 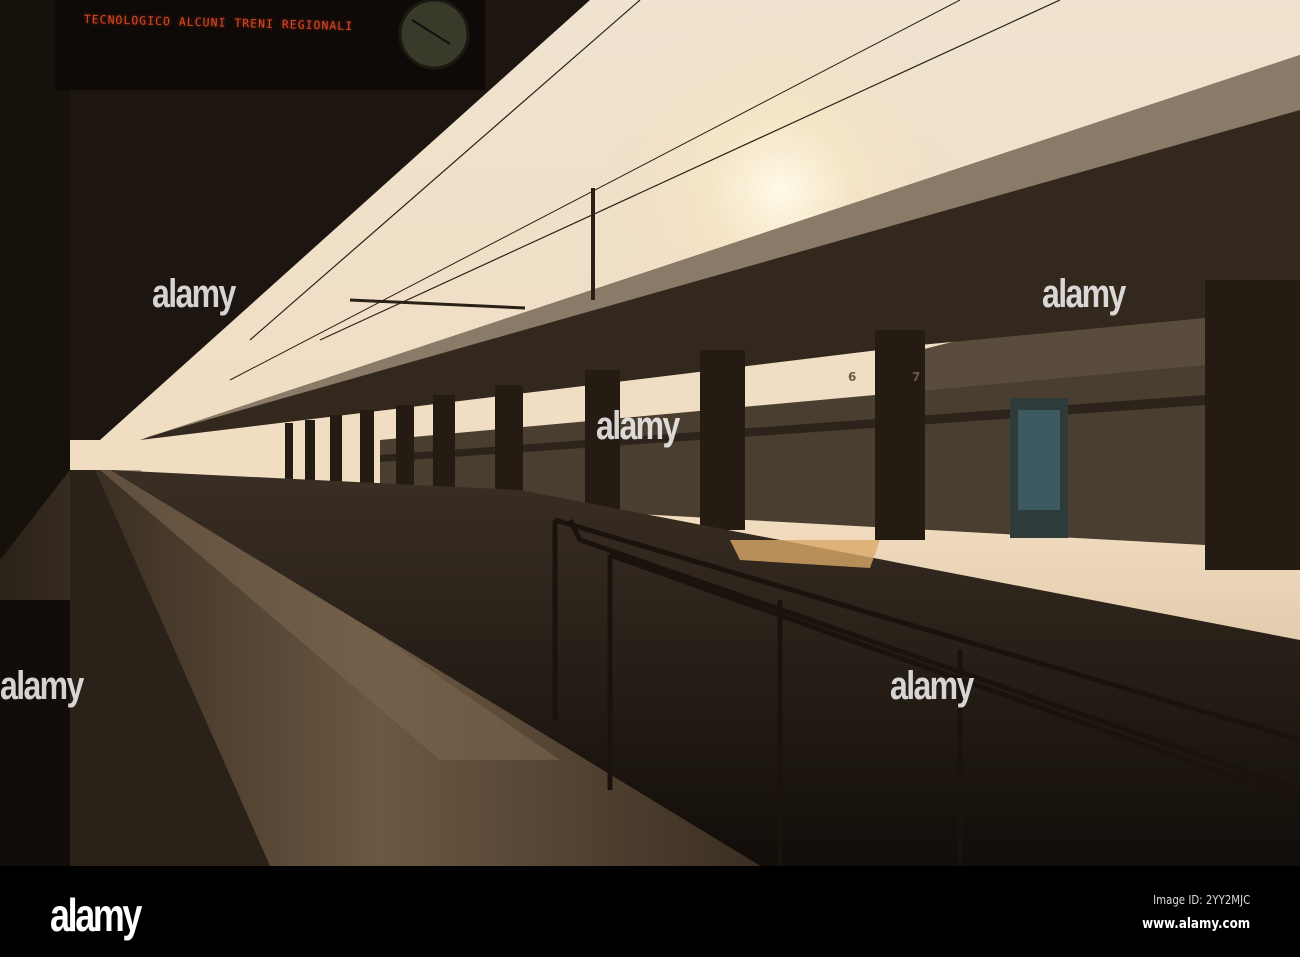 What do you see at coordinates (852, 377) in the screenshot?
I see `platform-number-6: 6` at bounding box center [852, 377].